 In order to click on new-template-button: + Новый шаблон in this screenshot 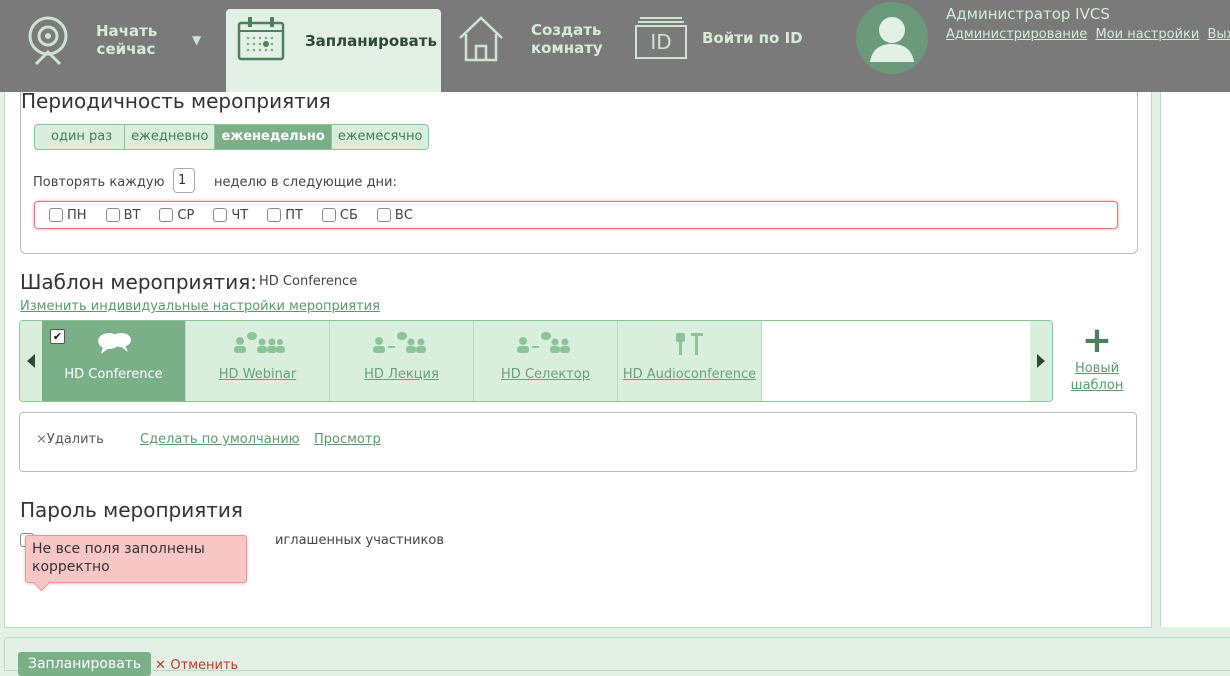, I will do `click(1097, 357)`.